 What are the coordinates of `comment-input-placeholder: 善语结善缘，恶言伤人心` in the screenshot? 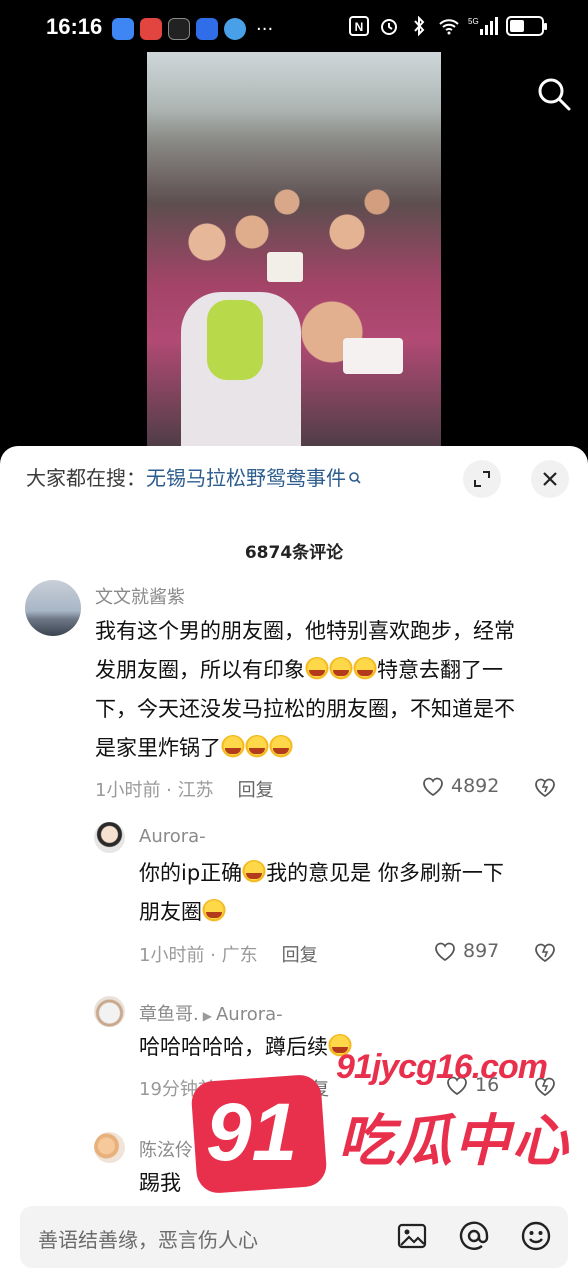 It's located at (148, 1238).